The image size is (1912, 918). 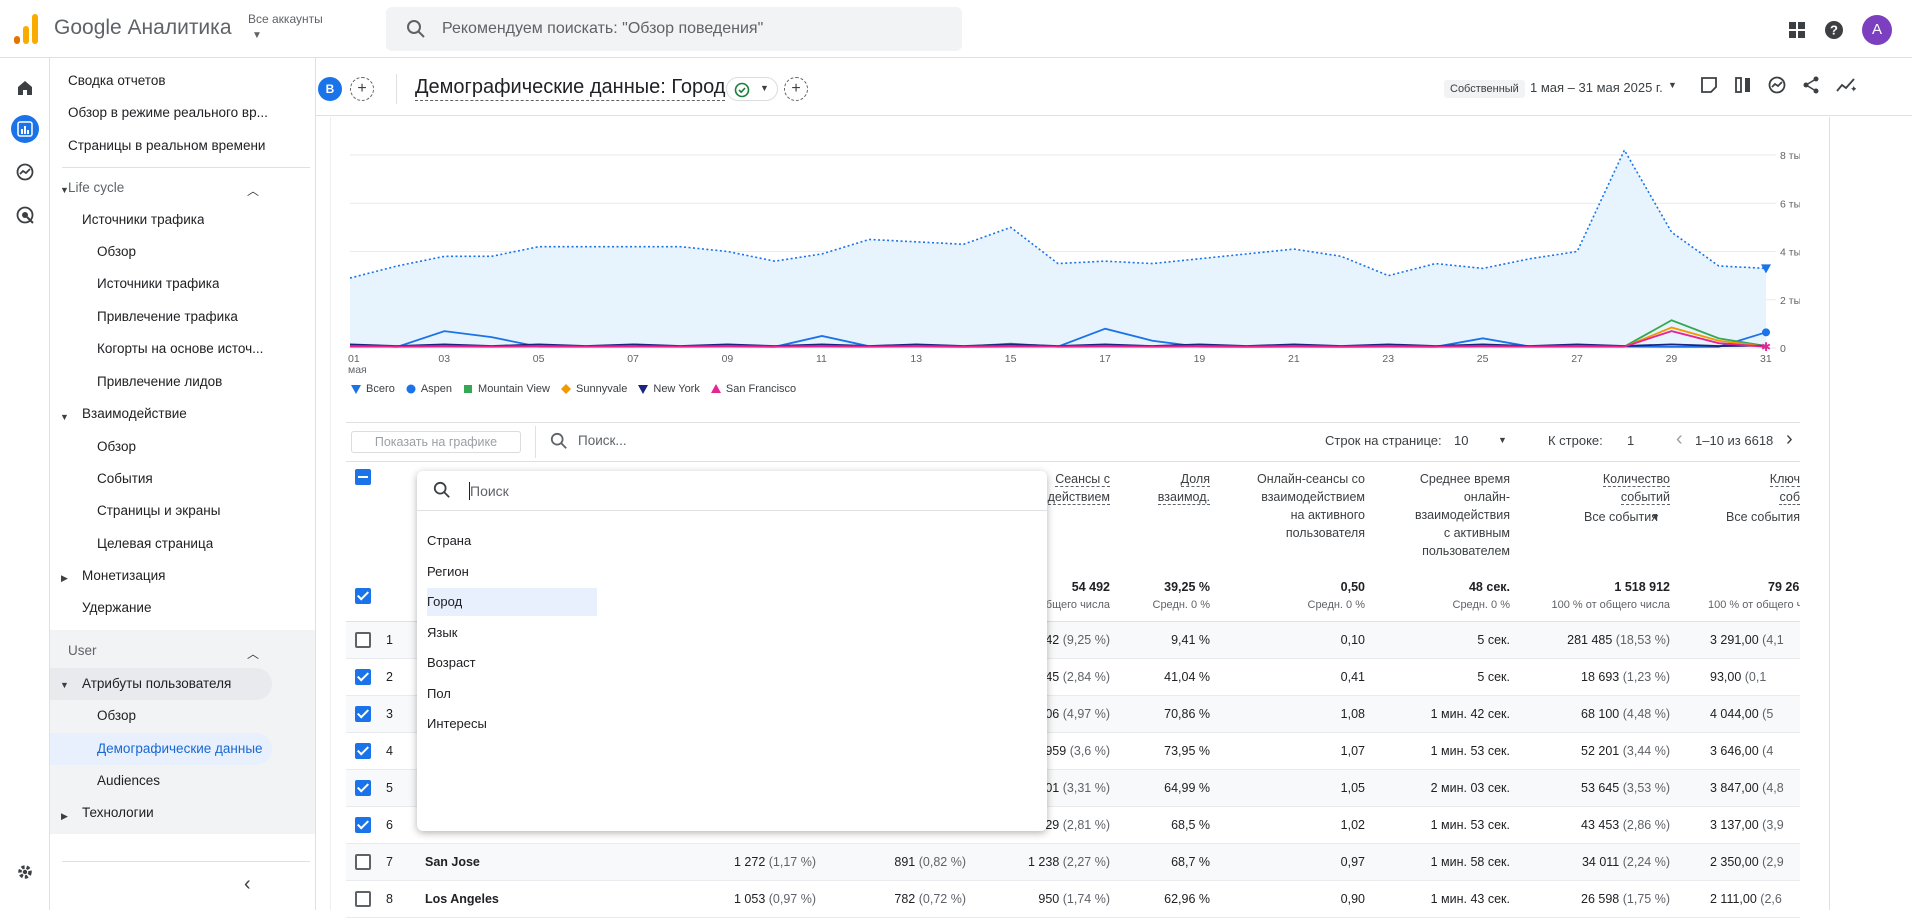 What do you see at coordinates (1600, 488) in the screenshot?
I see `col-event-count: Количество событий` at bounding box center [1600, 488].